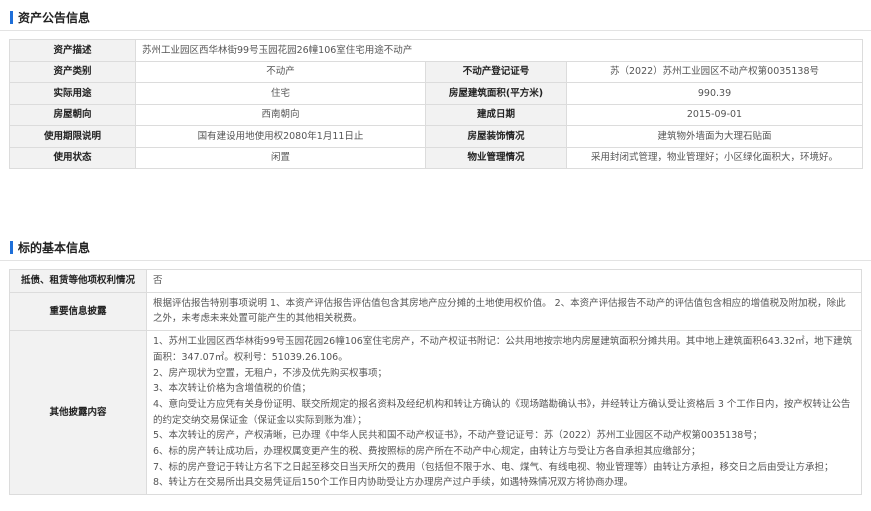 The width and height of the screenshot is (871, 511). Describe the element at coordinates (72, 50) in the screenshot. I see `asset-desc-label: 资产描述` at that location.